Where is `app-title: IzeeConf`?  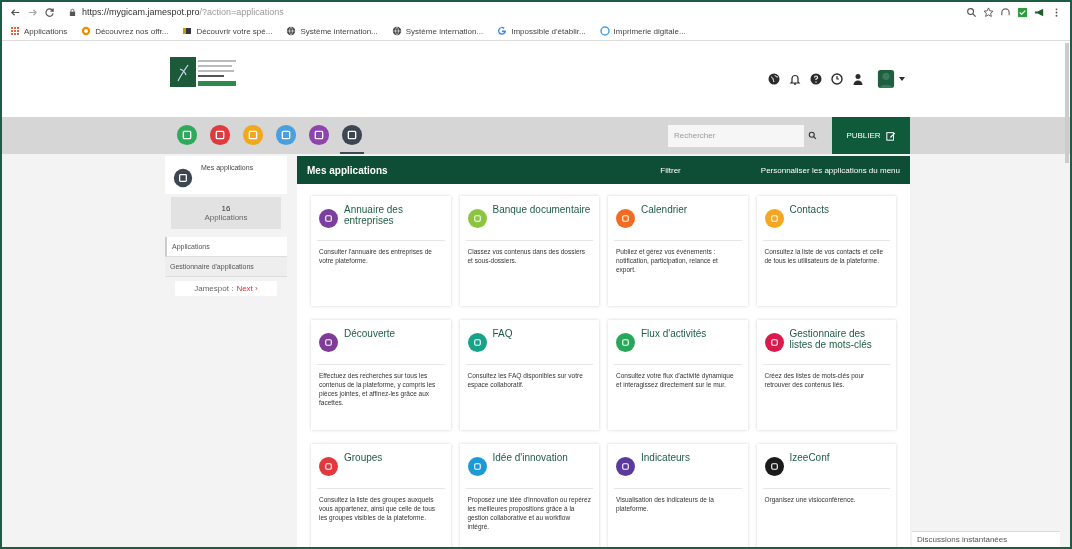 app-title: IzeeConf is located at coordinates (809, 457).